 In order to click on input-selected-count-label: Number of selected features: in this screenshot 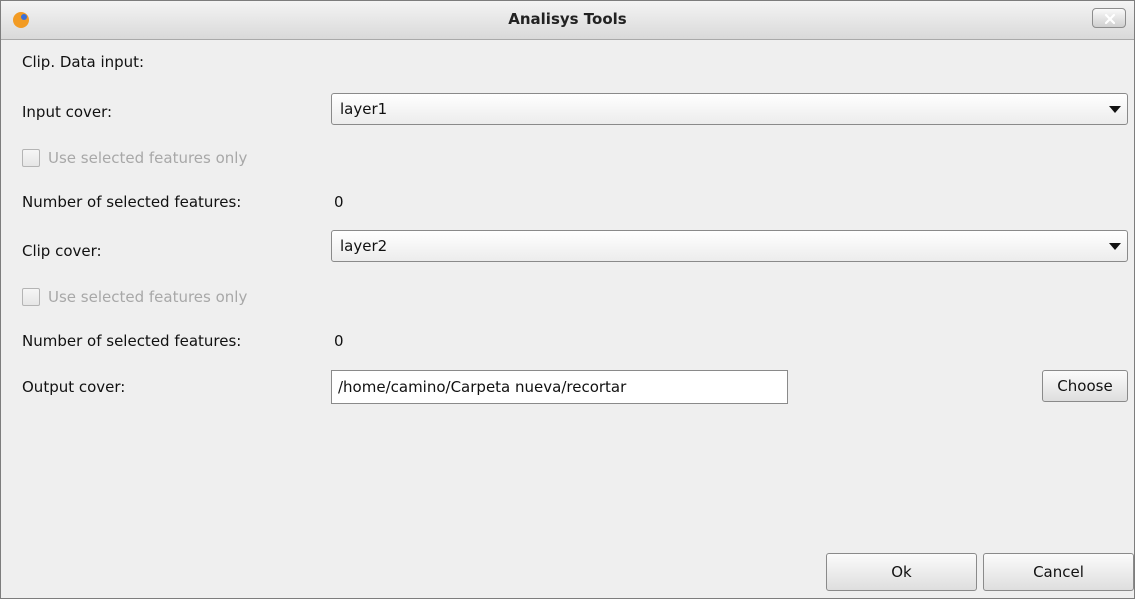, I will do `click(132, 202)`.